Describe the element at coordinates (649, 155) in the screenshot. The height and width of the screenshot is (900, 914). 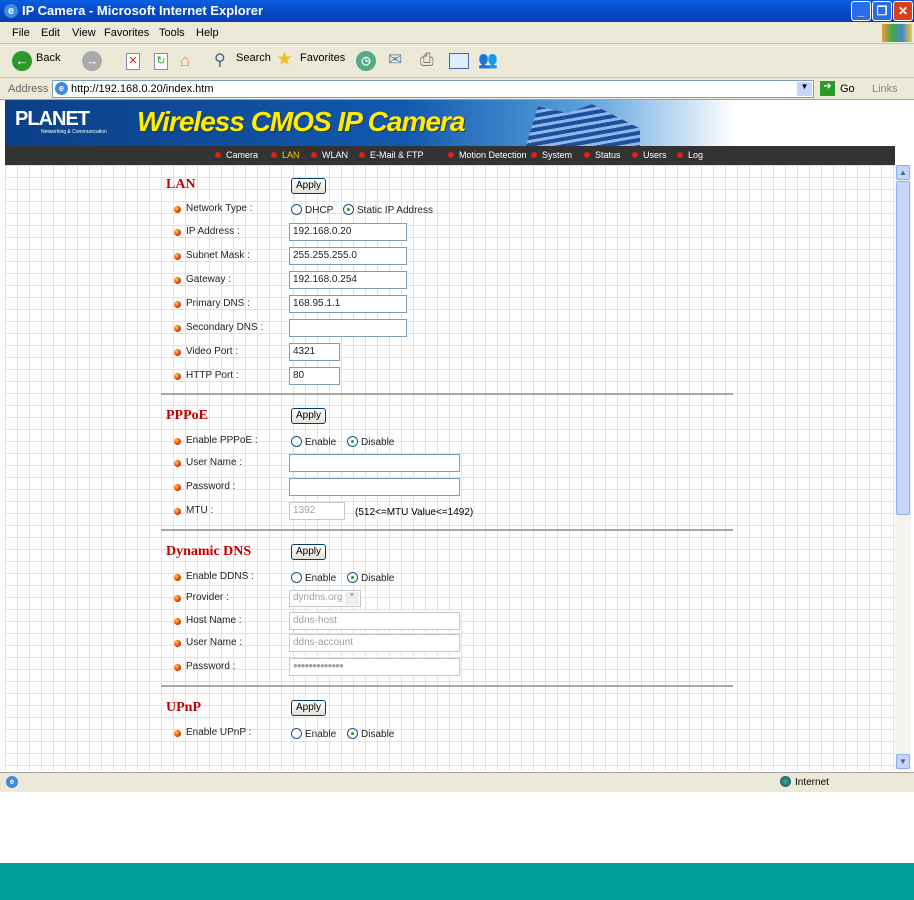
I see `nav-users: Users` at that location.